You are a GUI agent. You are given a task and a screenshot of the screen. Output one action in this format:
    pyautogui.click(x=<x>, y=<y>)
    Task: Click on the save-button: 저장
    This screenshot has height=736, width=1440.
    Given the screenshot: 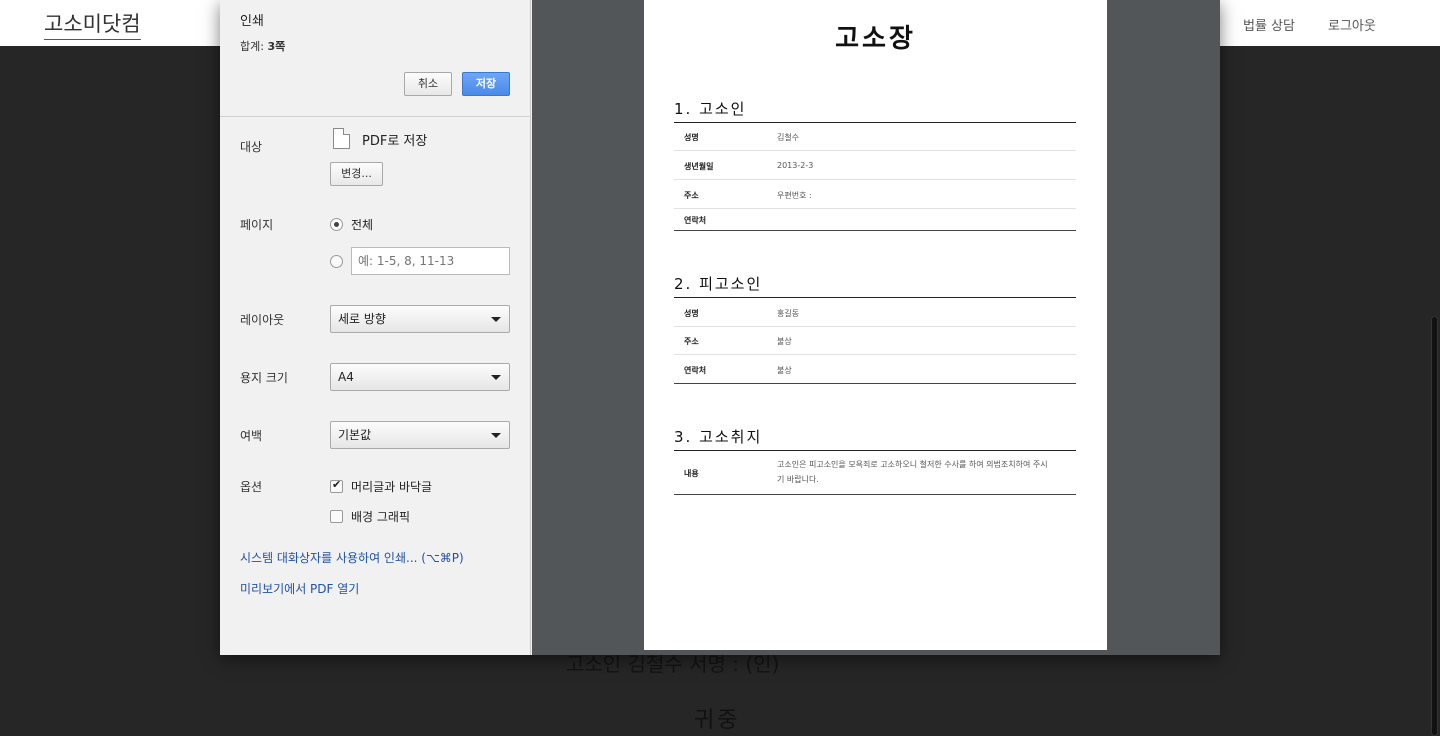 What is the action you would take?
    pyautogui.click(x=486, y=84)
    